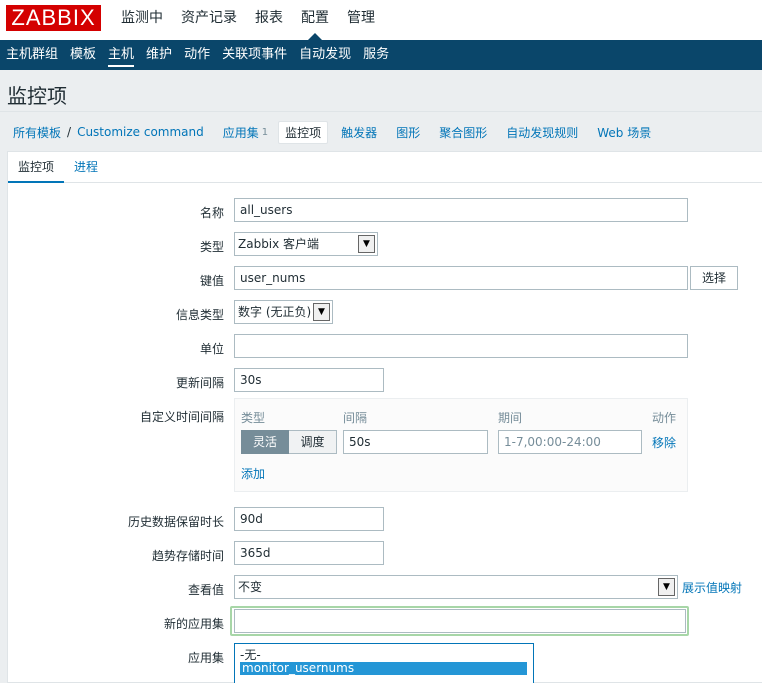 The width and height of the screenshot is (762, 683). Describe the element at coordinates (463, 132) in the screenshot. I see `breadcrumb-screens: 聚合图形` at that location.